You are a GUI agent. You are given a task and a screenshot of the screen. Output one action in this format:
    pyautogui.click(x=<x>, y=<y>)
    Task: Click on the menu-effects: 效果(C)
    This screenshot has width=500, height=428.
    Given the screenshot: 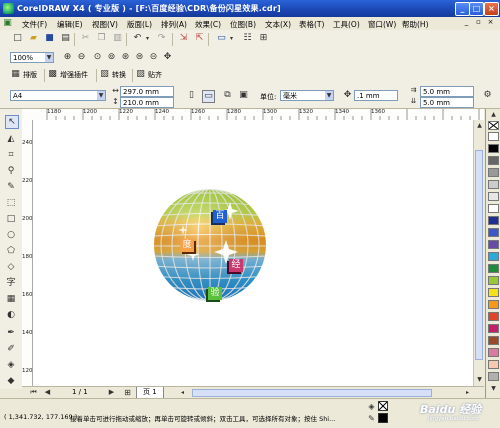 What is the action you would take?
    pyautogui.click(x=208, y=24)
    